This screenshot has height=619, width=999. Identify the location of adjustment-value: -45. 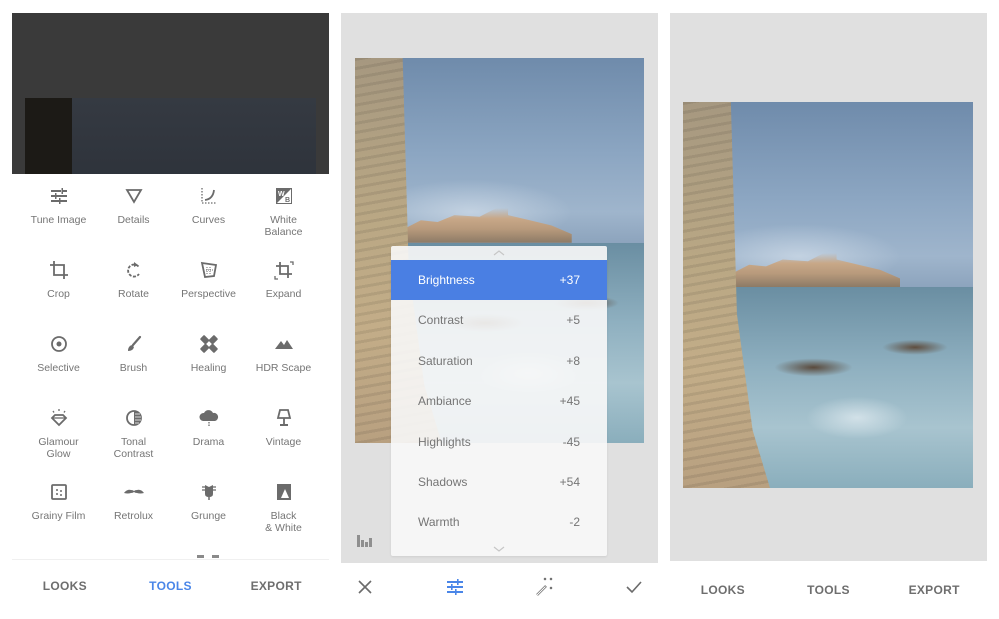
(571, 441).